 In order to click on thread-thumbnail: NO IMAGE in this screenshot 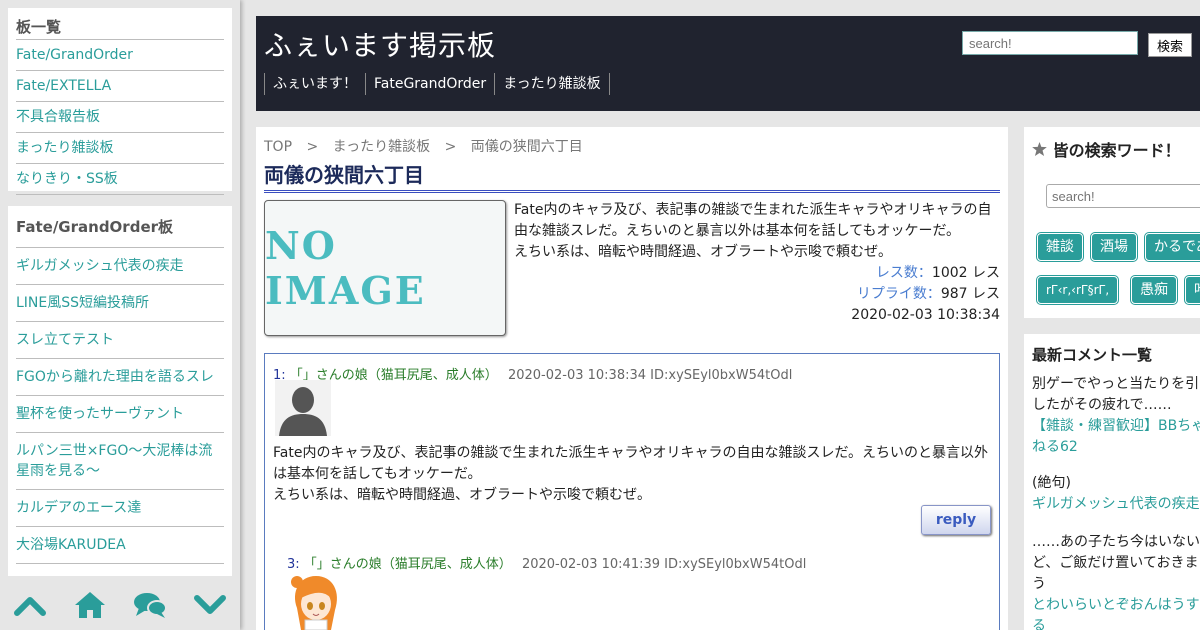, I will do `click(385, 268)`.